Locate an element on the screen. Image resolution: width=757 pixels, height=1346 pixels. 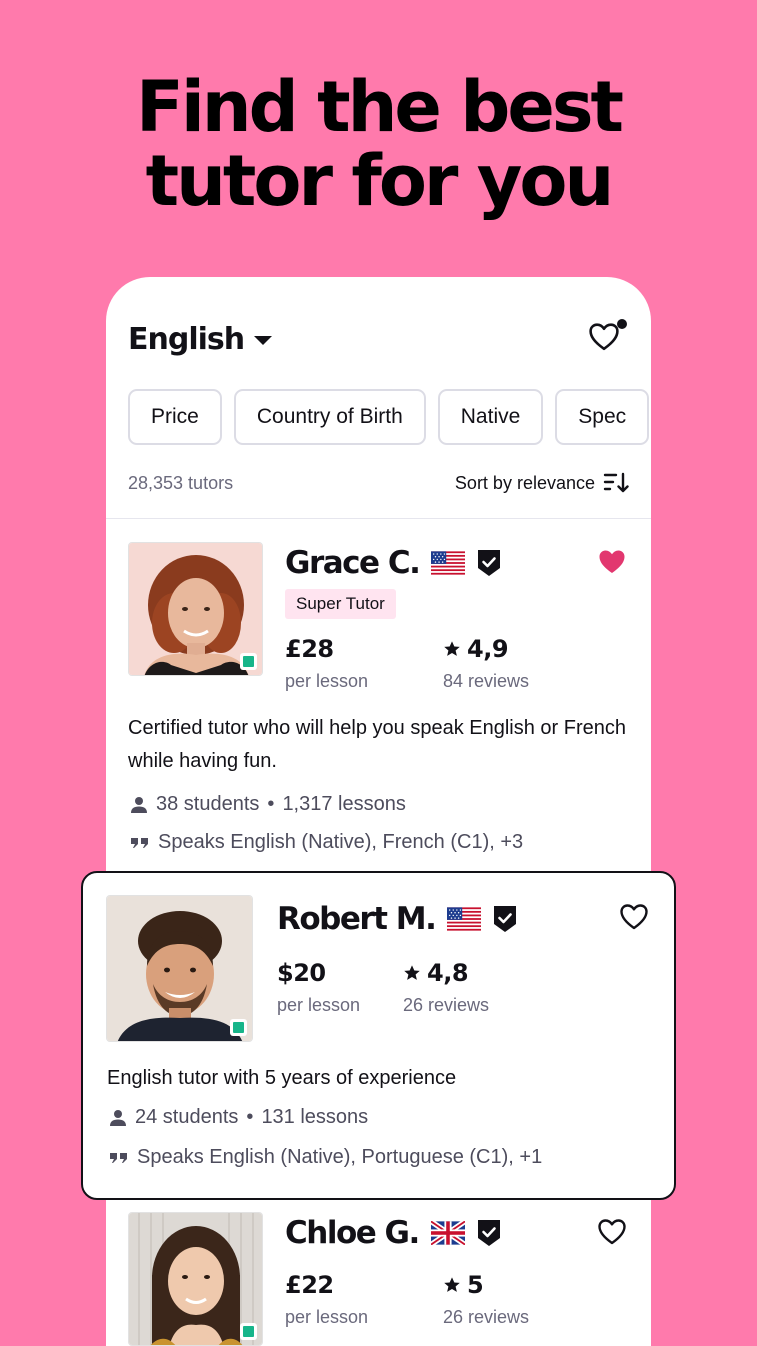
tutor-name: Chloe G. is located at coordinates (352, 1233).